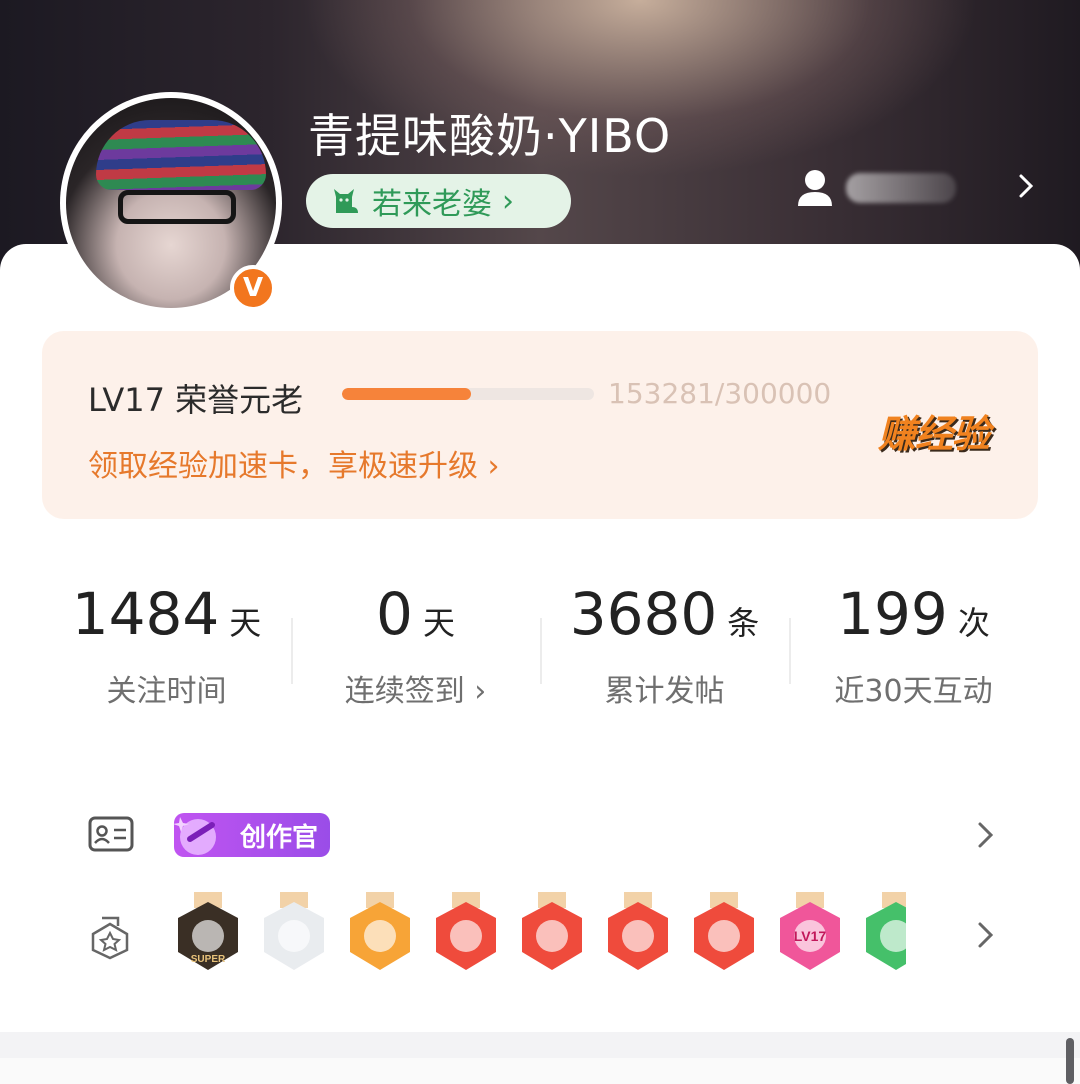 This screenshot has width=1080, height=1084. I want to click on rabbit-medal, so click(724, 931).